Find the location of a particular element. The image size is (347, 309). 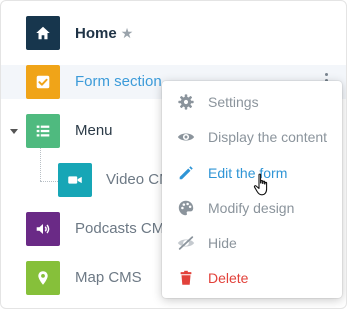

menu-item-label: Settings is located at coordinates (233, 102).